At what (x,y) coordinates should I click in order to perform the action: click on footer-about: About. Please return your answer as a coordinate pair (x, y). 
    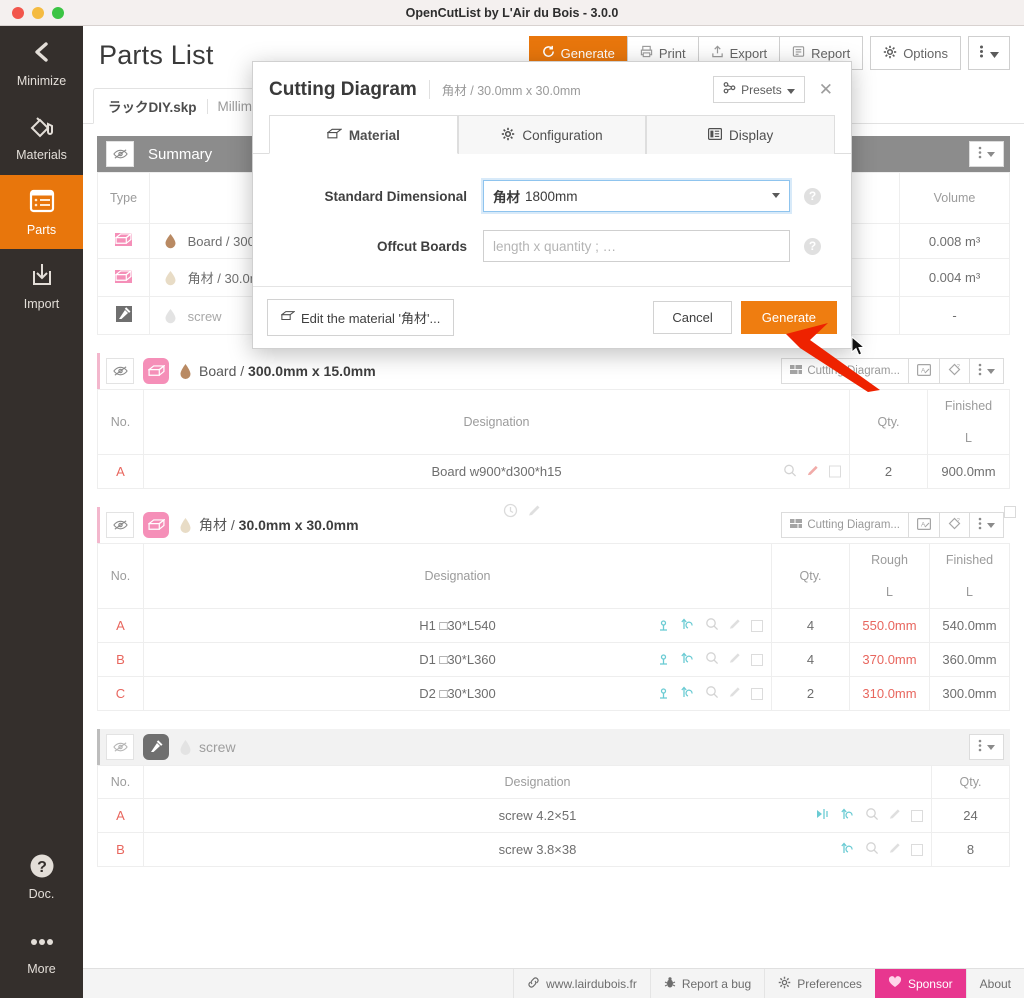
    Looking at the image, I should click on (994, 983).